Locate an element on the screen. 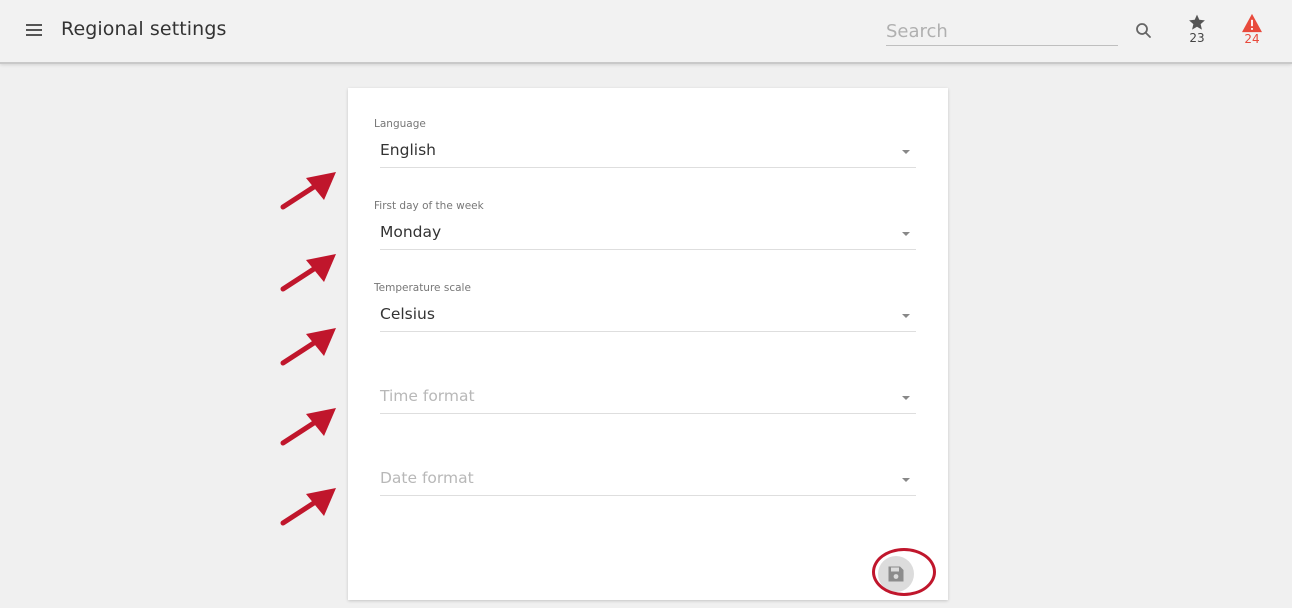 This screenshot has width=1292, height=608. language-value: English is located at coordinates (408, 150).